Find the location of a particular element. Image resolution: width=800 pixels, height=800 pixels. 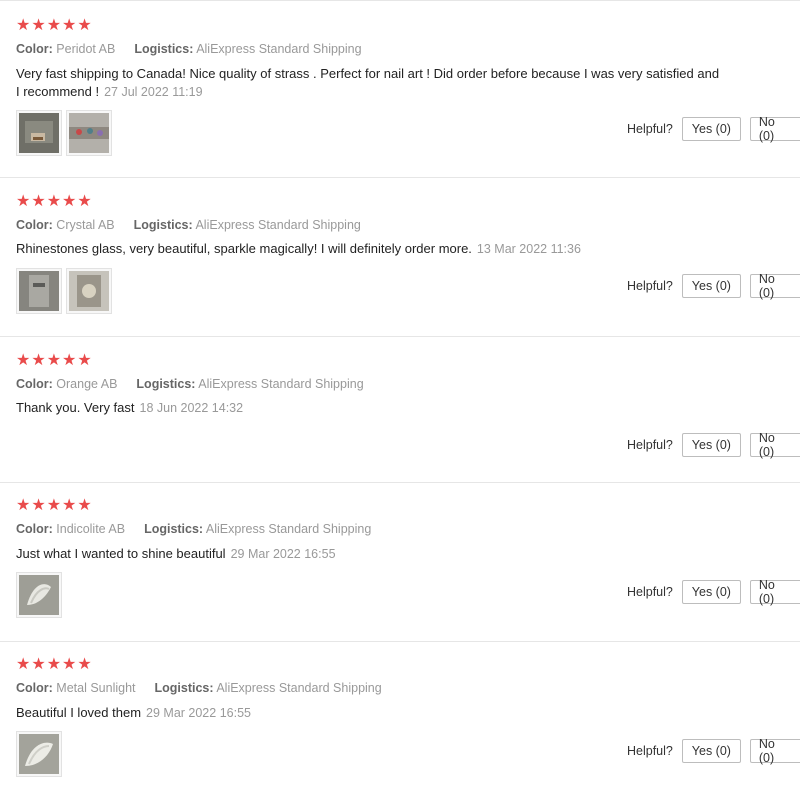

review-body: Thank you. Very fast is located at coordinates (75, 407).